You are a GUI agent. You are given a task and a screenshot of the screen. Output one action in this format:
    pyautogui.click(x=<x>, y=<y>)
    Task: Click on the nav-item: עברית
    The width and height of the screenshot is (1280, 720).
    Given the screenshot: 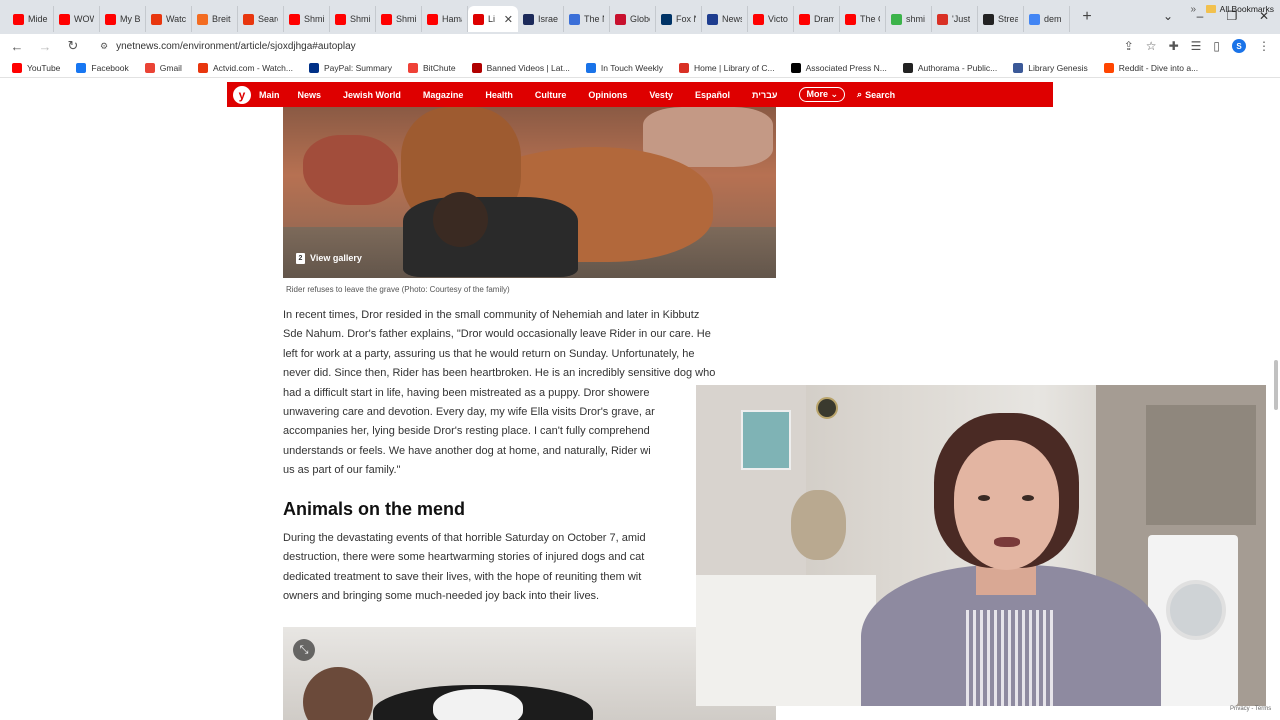 What is the action you would take?
    pyautogui.click(x=765, y=95)
    